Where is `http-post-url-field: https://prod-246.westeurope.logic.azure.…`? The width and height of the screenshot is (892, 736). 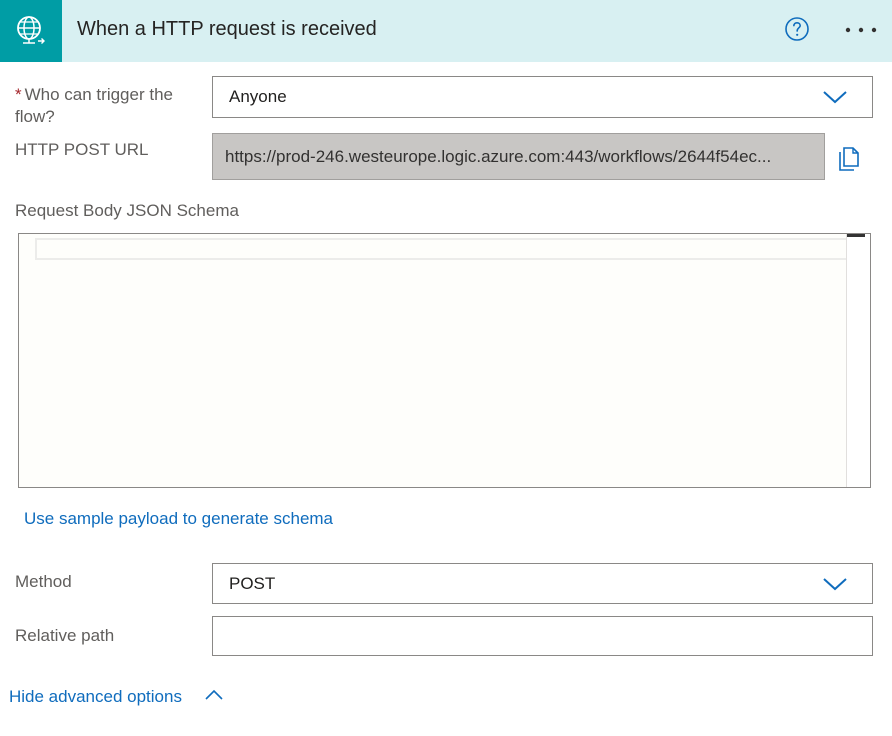
http-post-url-field: https://prod-246.westeurope.logic.azure.… is located at coordinates (518, 156).